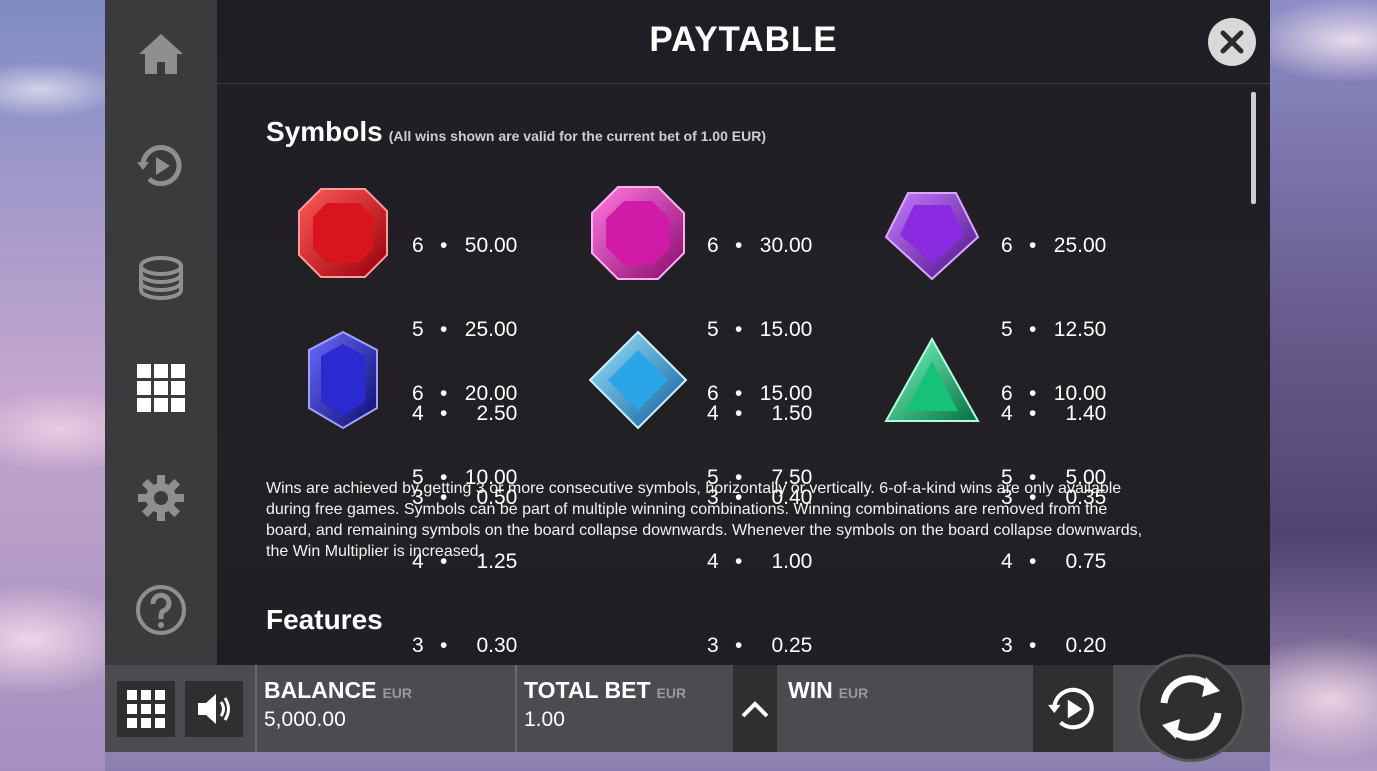 This screenshot has height=771, width=1377. I want to click on win-label-text: WIN, so click(810, 690).